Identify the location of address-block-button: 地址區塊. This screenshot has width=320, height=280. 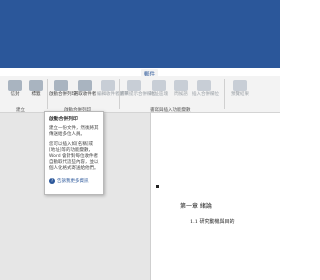
(159, 88).